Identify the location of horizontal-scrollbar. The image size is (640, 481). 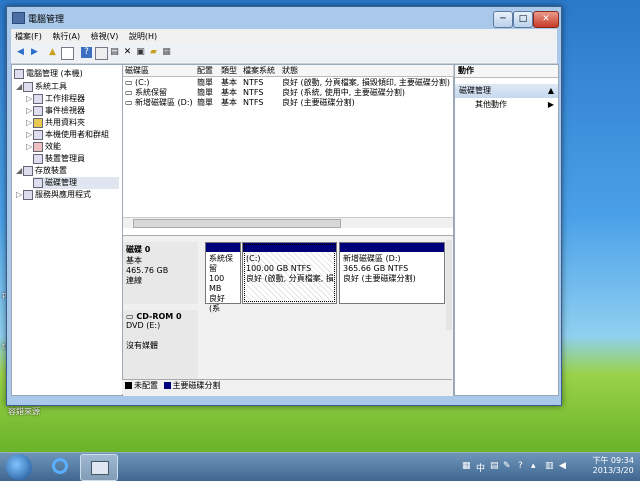
(288, 222).